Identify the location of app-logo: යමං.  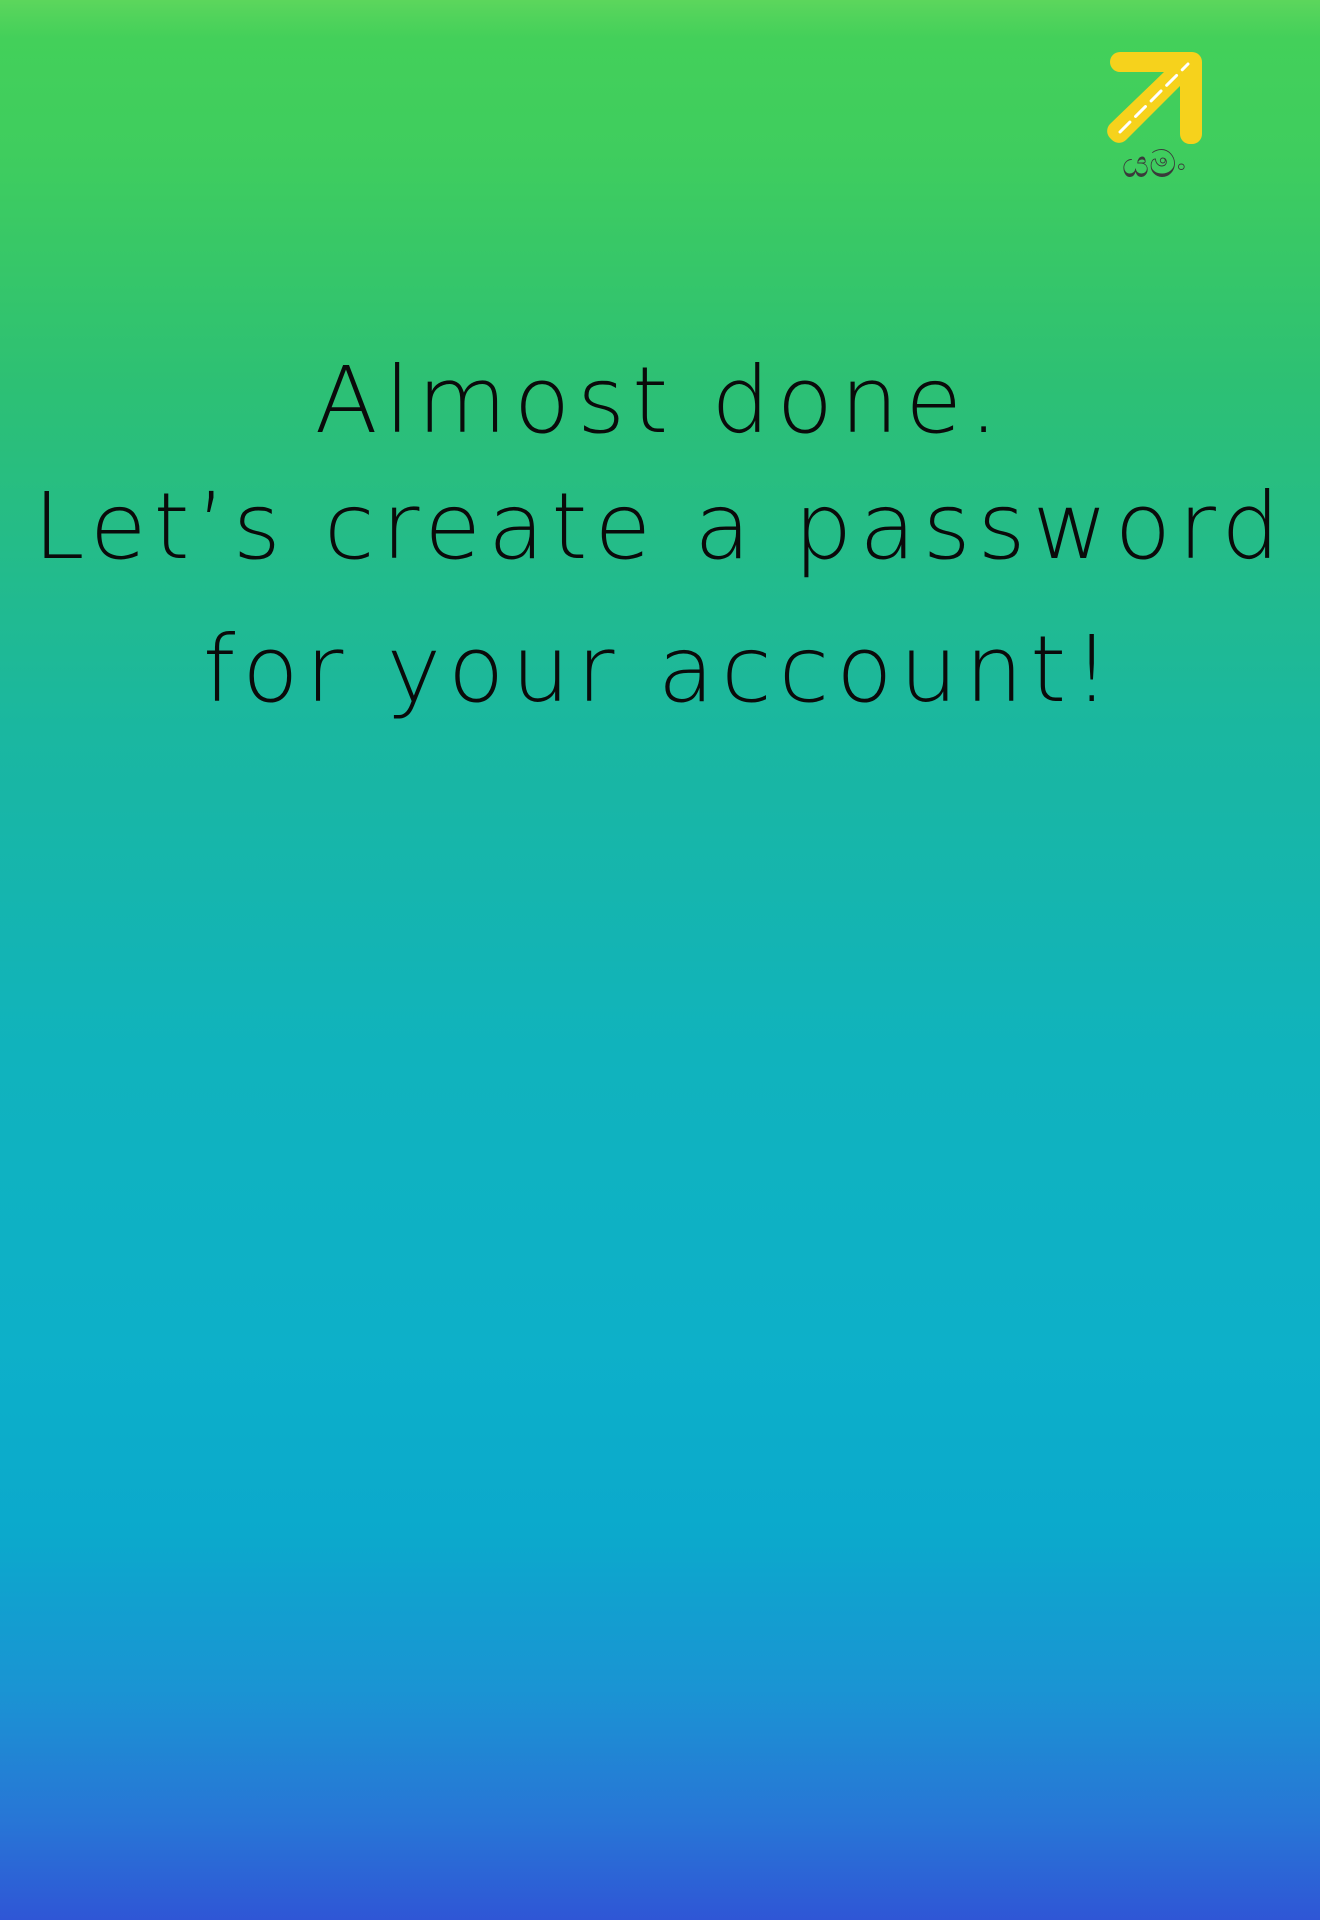
(1154, 116).